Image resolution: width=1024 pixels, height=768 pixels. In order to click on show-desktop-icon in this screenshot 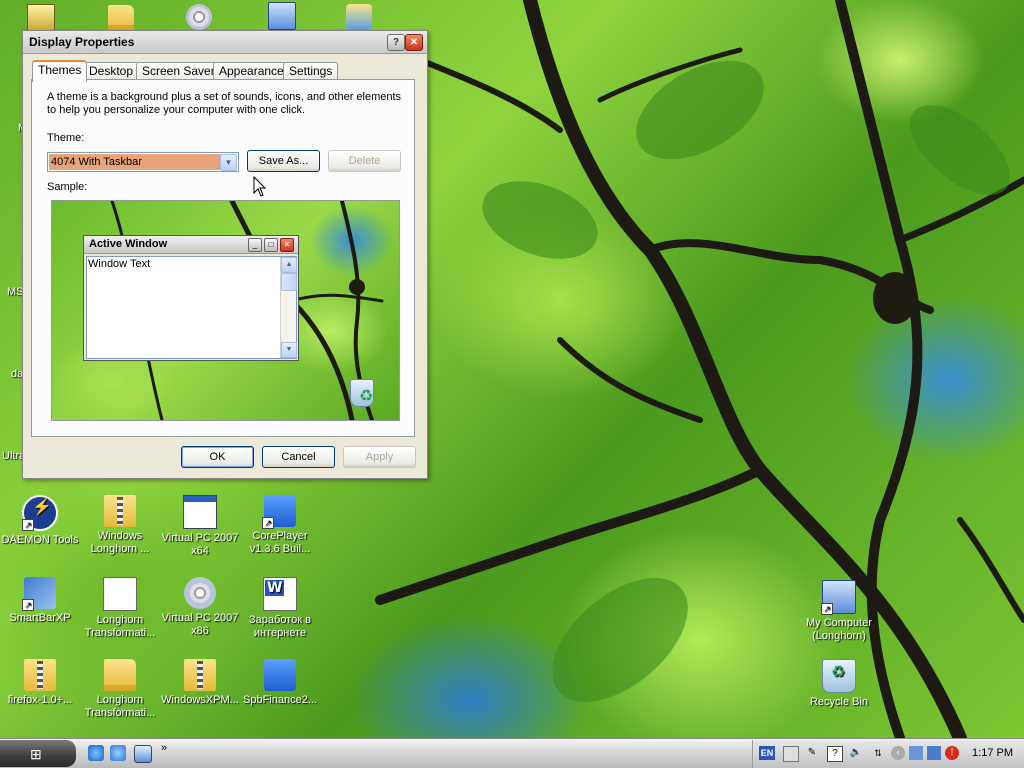, I will do `click(143, 754)`.